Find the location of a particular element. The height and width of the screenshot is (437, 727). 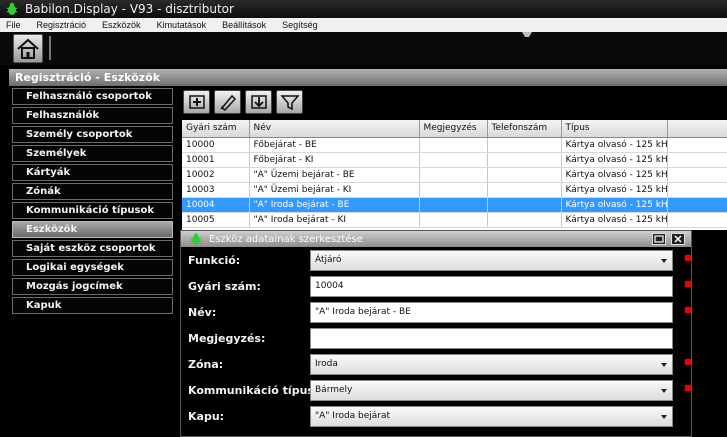

sidebar-item-devices: Eszközök is located at coordinates (92, 229).